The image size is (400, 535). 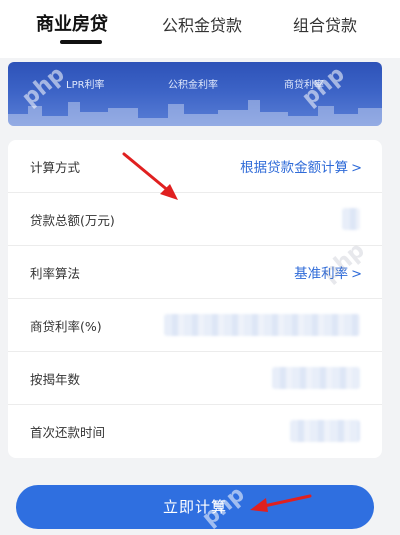 What do you see at coordinates (72, 23) in the screenshot?
I see `tab-commercial-loan: 商业房贷` at bounding box center [72, 23].